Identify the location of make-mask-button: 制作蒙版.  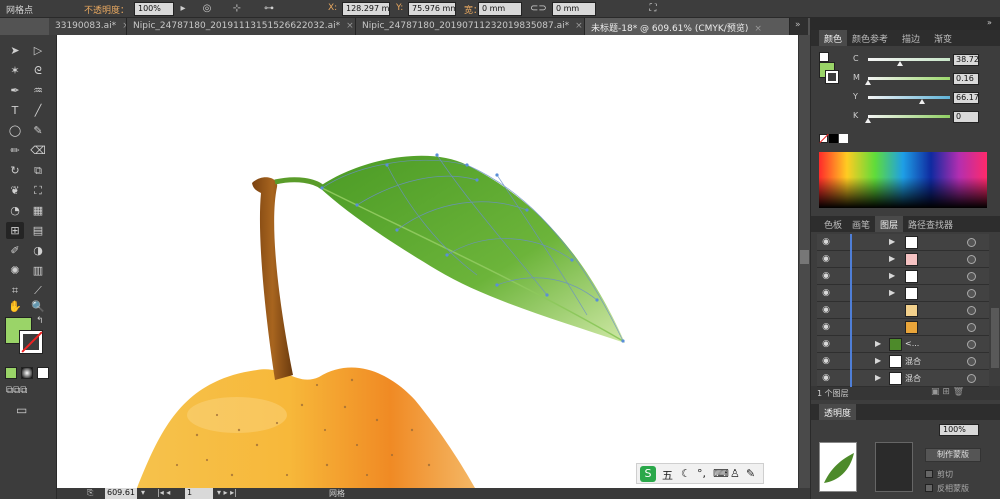
(953, 455).